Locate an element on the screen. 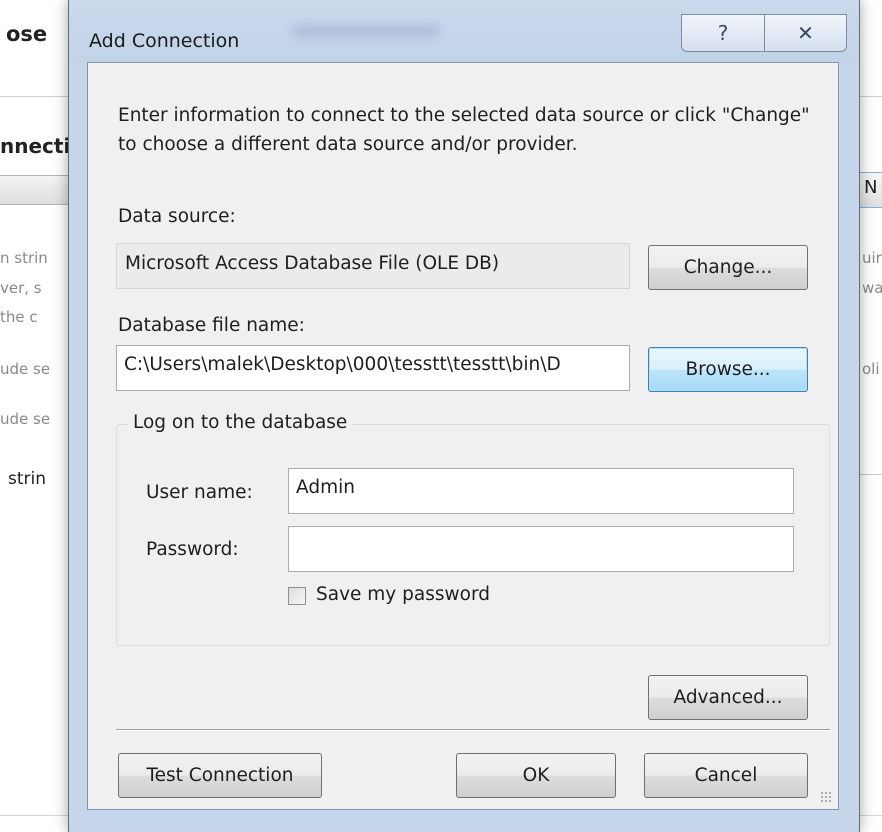 The image size is (882, 832). close-button: ✕ is located at coordinates (806, 33).